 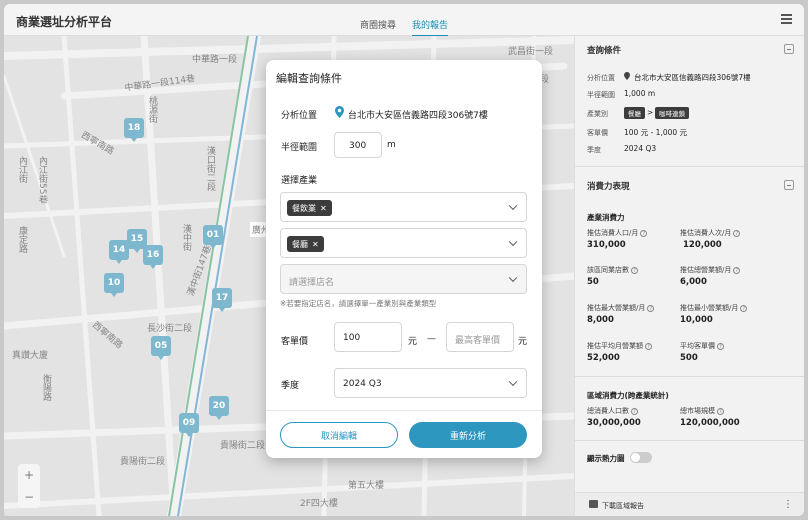 I want to click on query-price-value: 100 元 - 1,000 元, so click(x=656, y=132).